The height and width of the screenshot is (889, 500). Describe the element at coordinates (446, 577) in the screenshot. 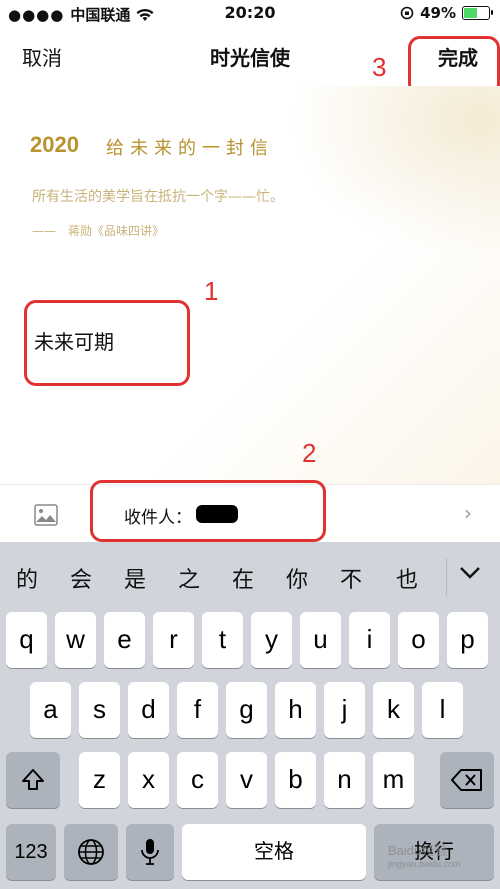

I see `suggestion-divider` at that location.